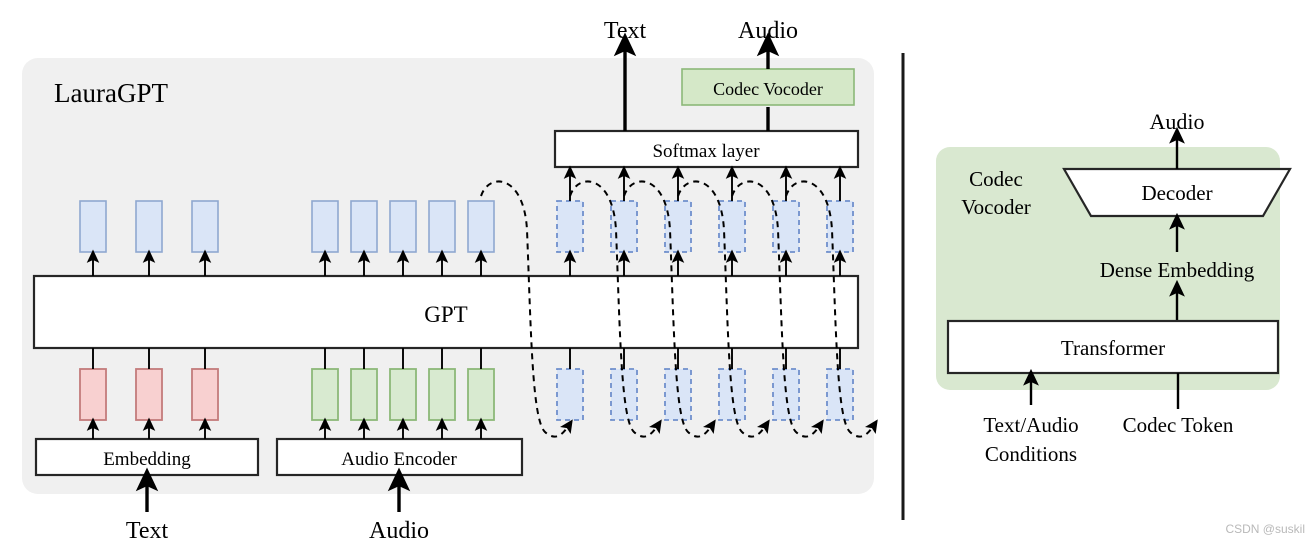 Image resolution: width=1316 pixels, height=545 pixels. Describe the element at coordinates (768, 31) in the screenshot. I see `audio-output-label: Audio` at that location.